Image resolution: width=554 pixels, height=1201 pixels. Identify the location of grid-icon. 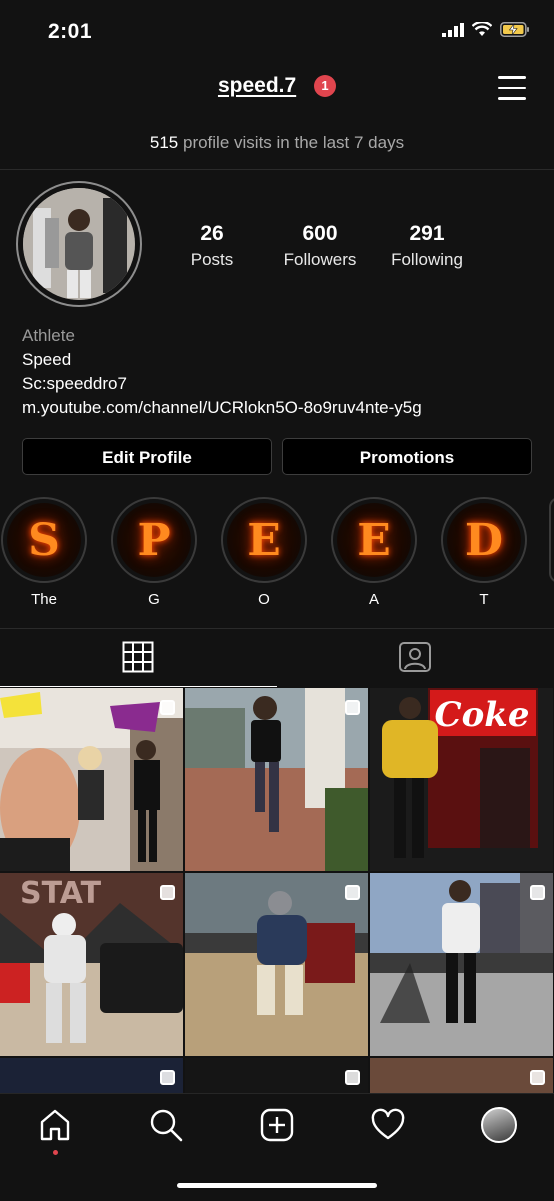
(138, 657).